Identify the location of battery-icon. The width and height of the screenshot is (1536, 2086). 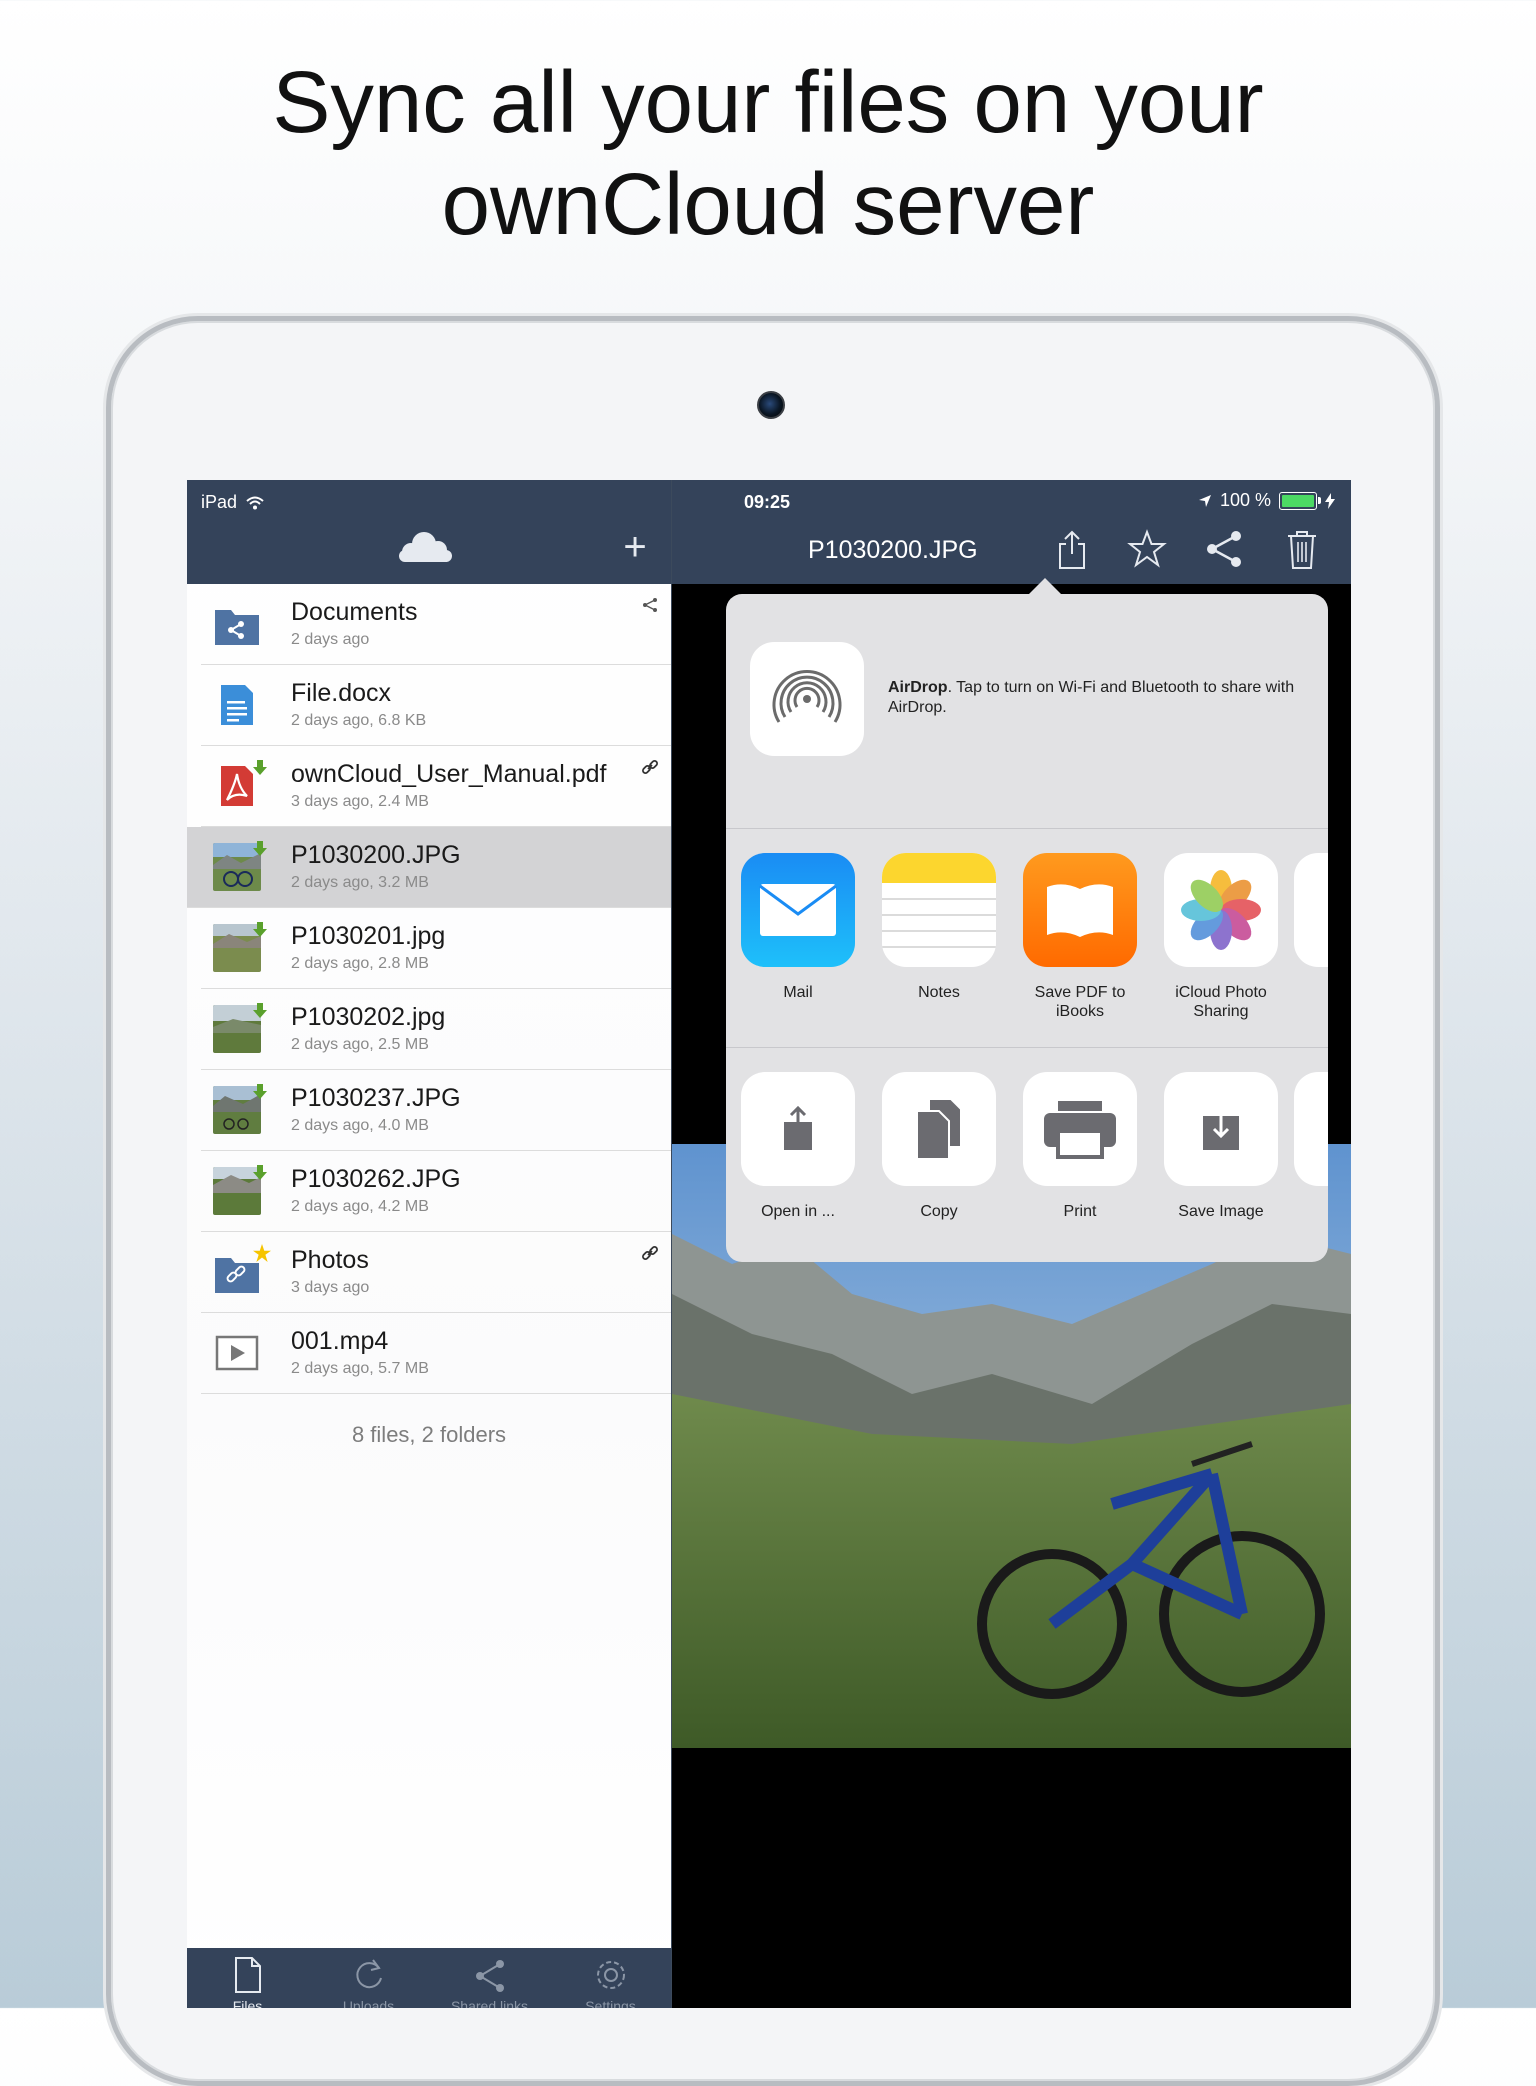
(1300, 500).